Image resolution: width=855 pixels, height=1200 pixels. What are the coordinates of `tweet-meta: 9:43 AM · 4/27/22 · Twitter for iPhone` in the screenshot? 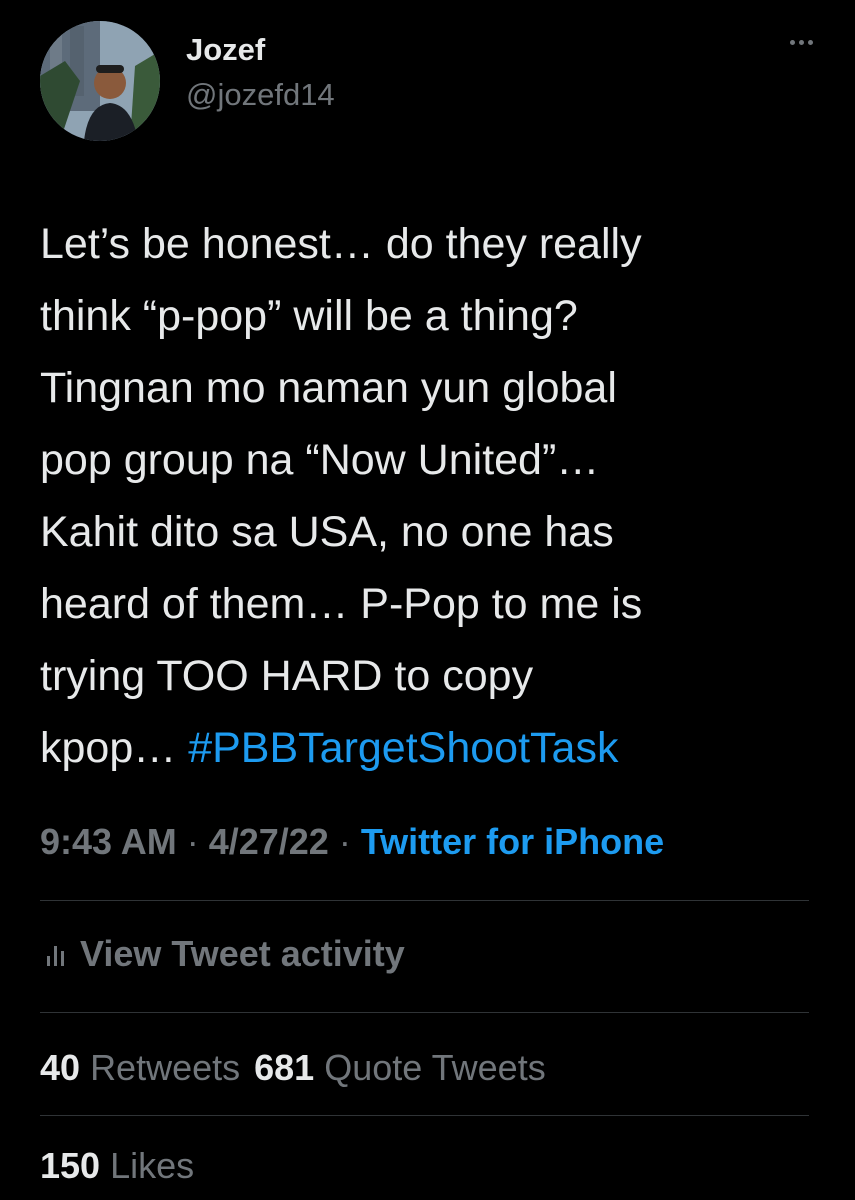 It's located at (352, 842).